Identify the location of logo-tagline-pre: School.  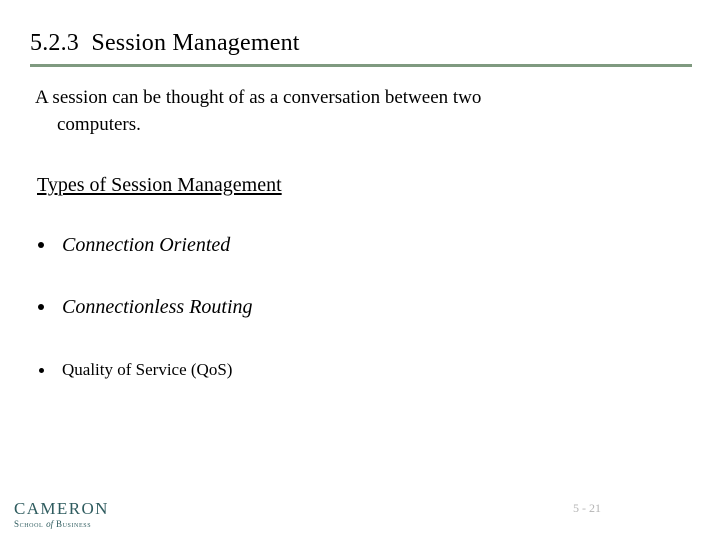
(30, 524).